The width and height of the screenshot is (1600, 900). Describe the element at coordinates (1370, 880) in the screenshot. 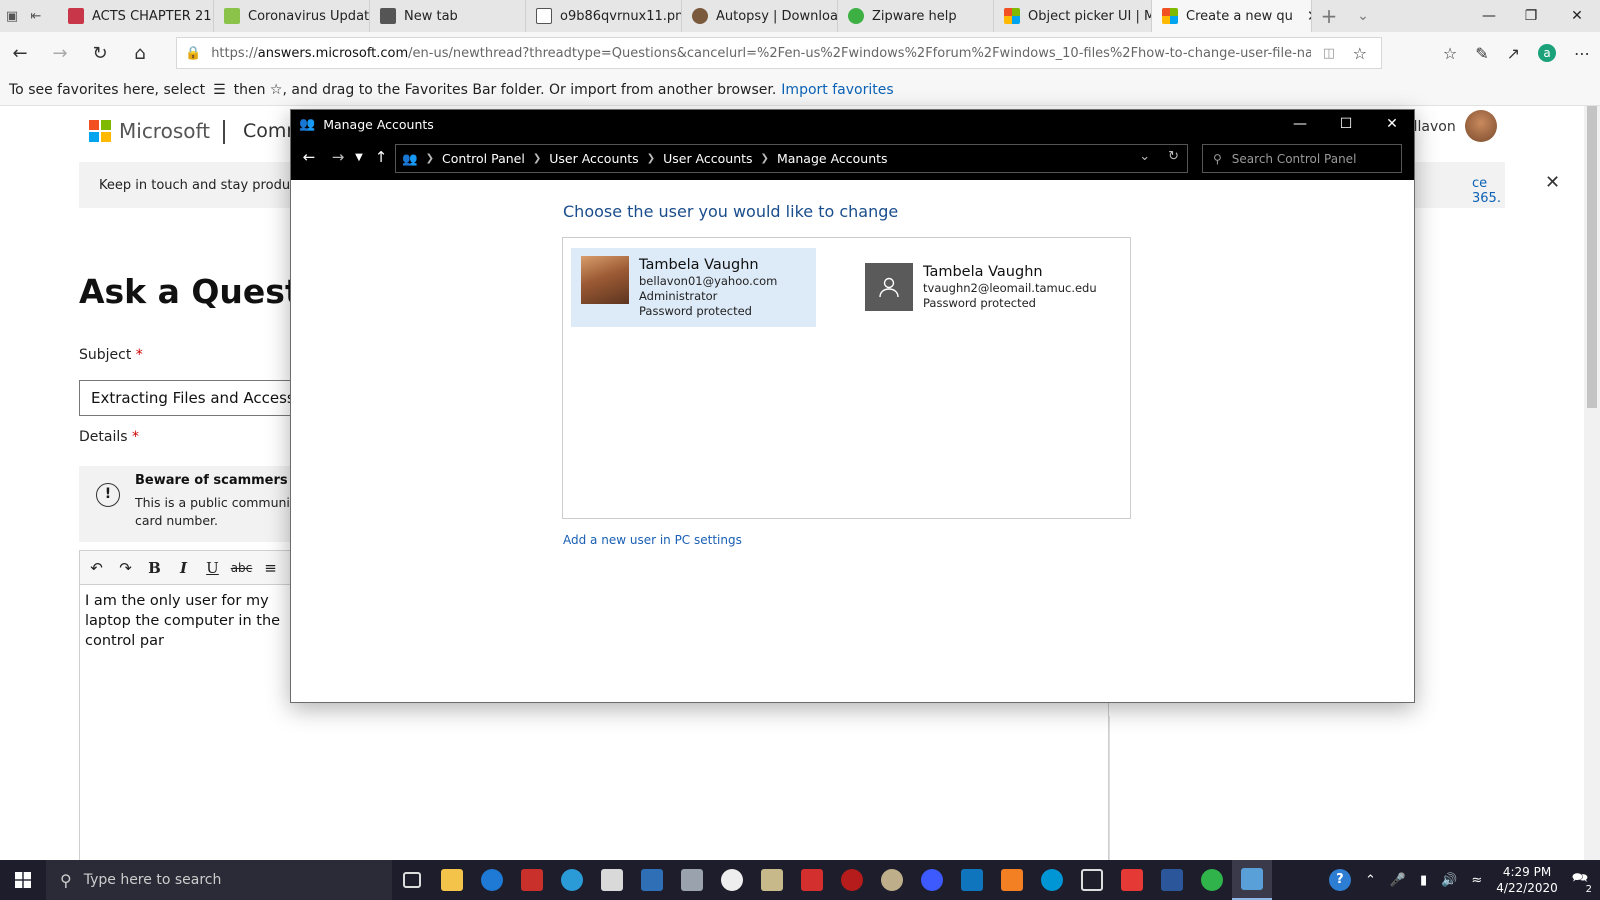

I see `chevron-up-icon: ⌃` at that location.